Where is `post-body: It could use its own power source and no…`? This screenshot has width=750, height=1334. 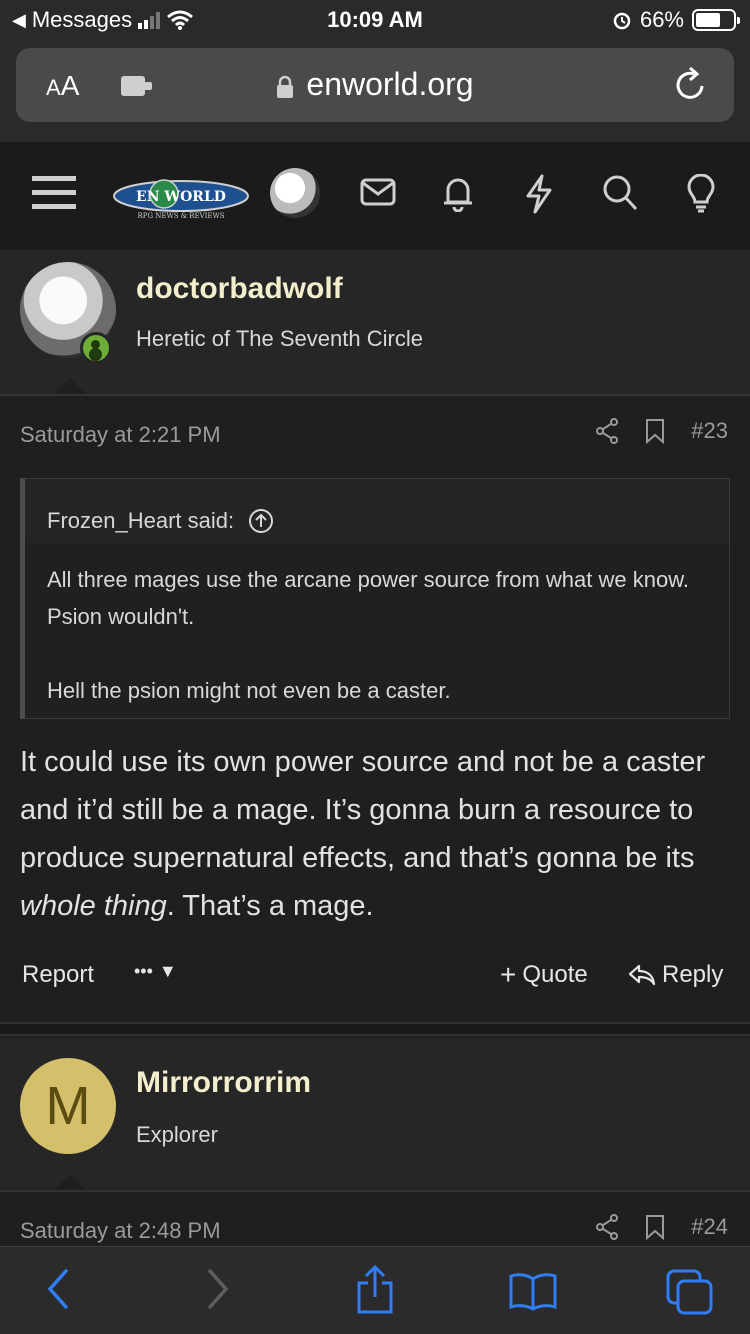 post-body: It could use its own power source and no… is located at coordinates (375, 834).